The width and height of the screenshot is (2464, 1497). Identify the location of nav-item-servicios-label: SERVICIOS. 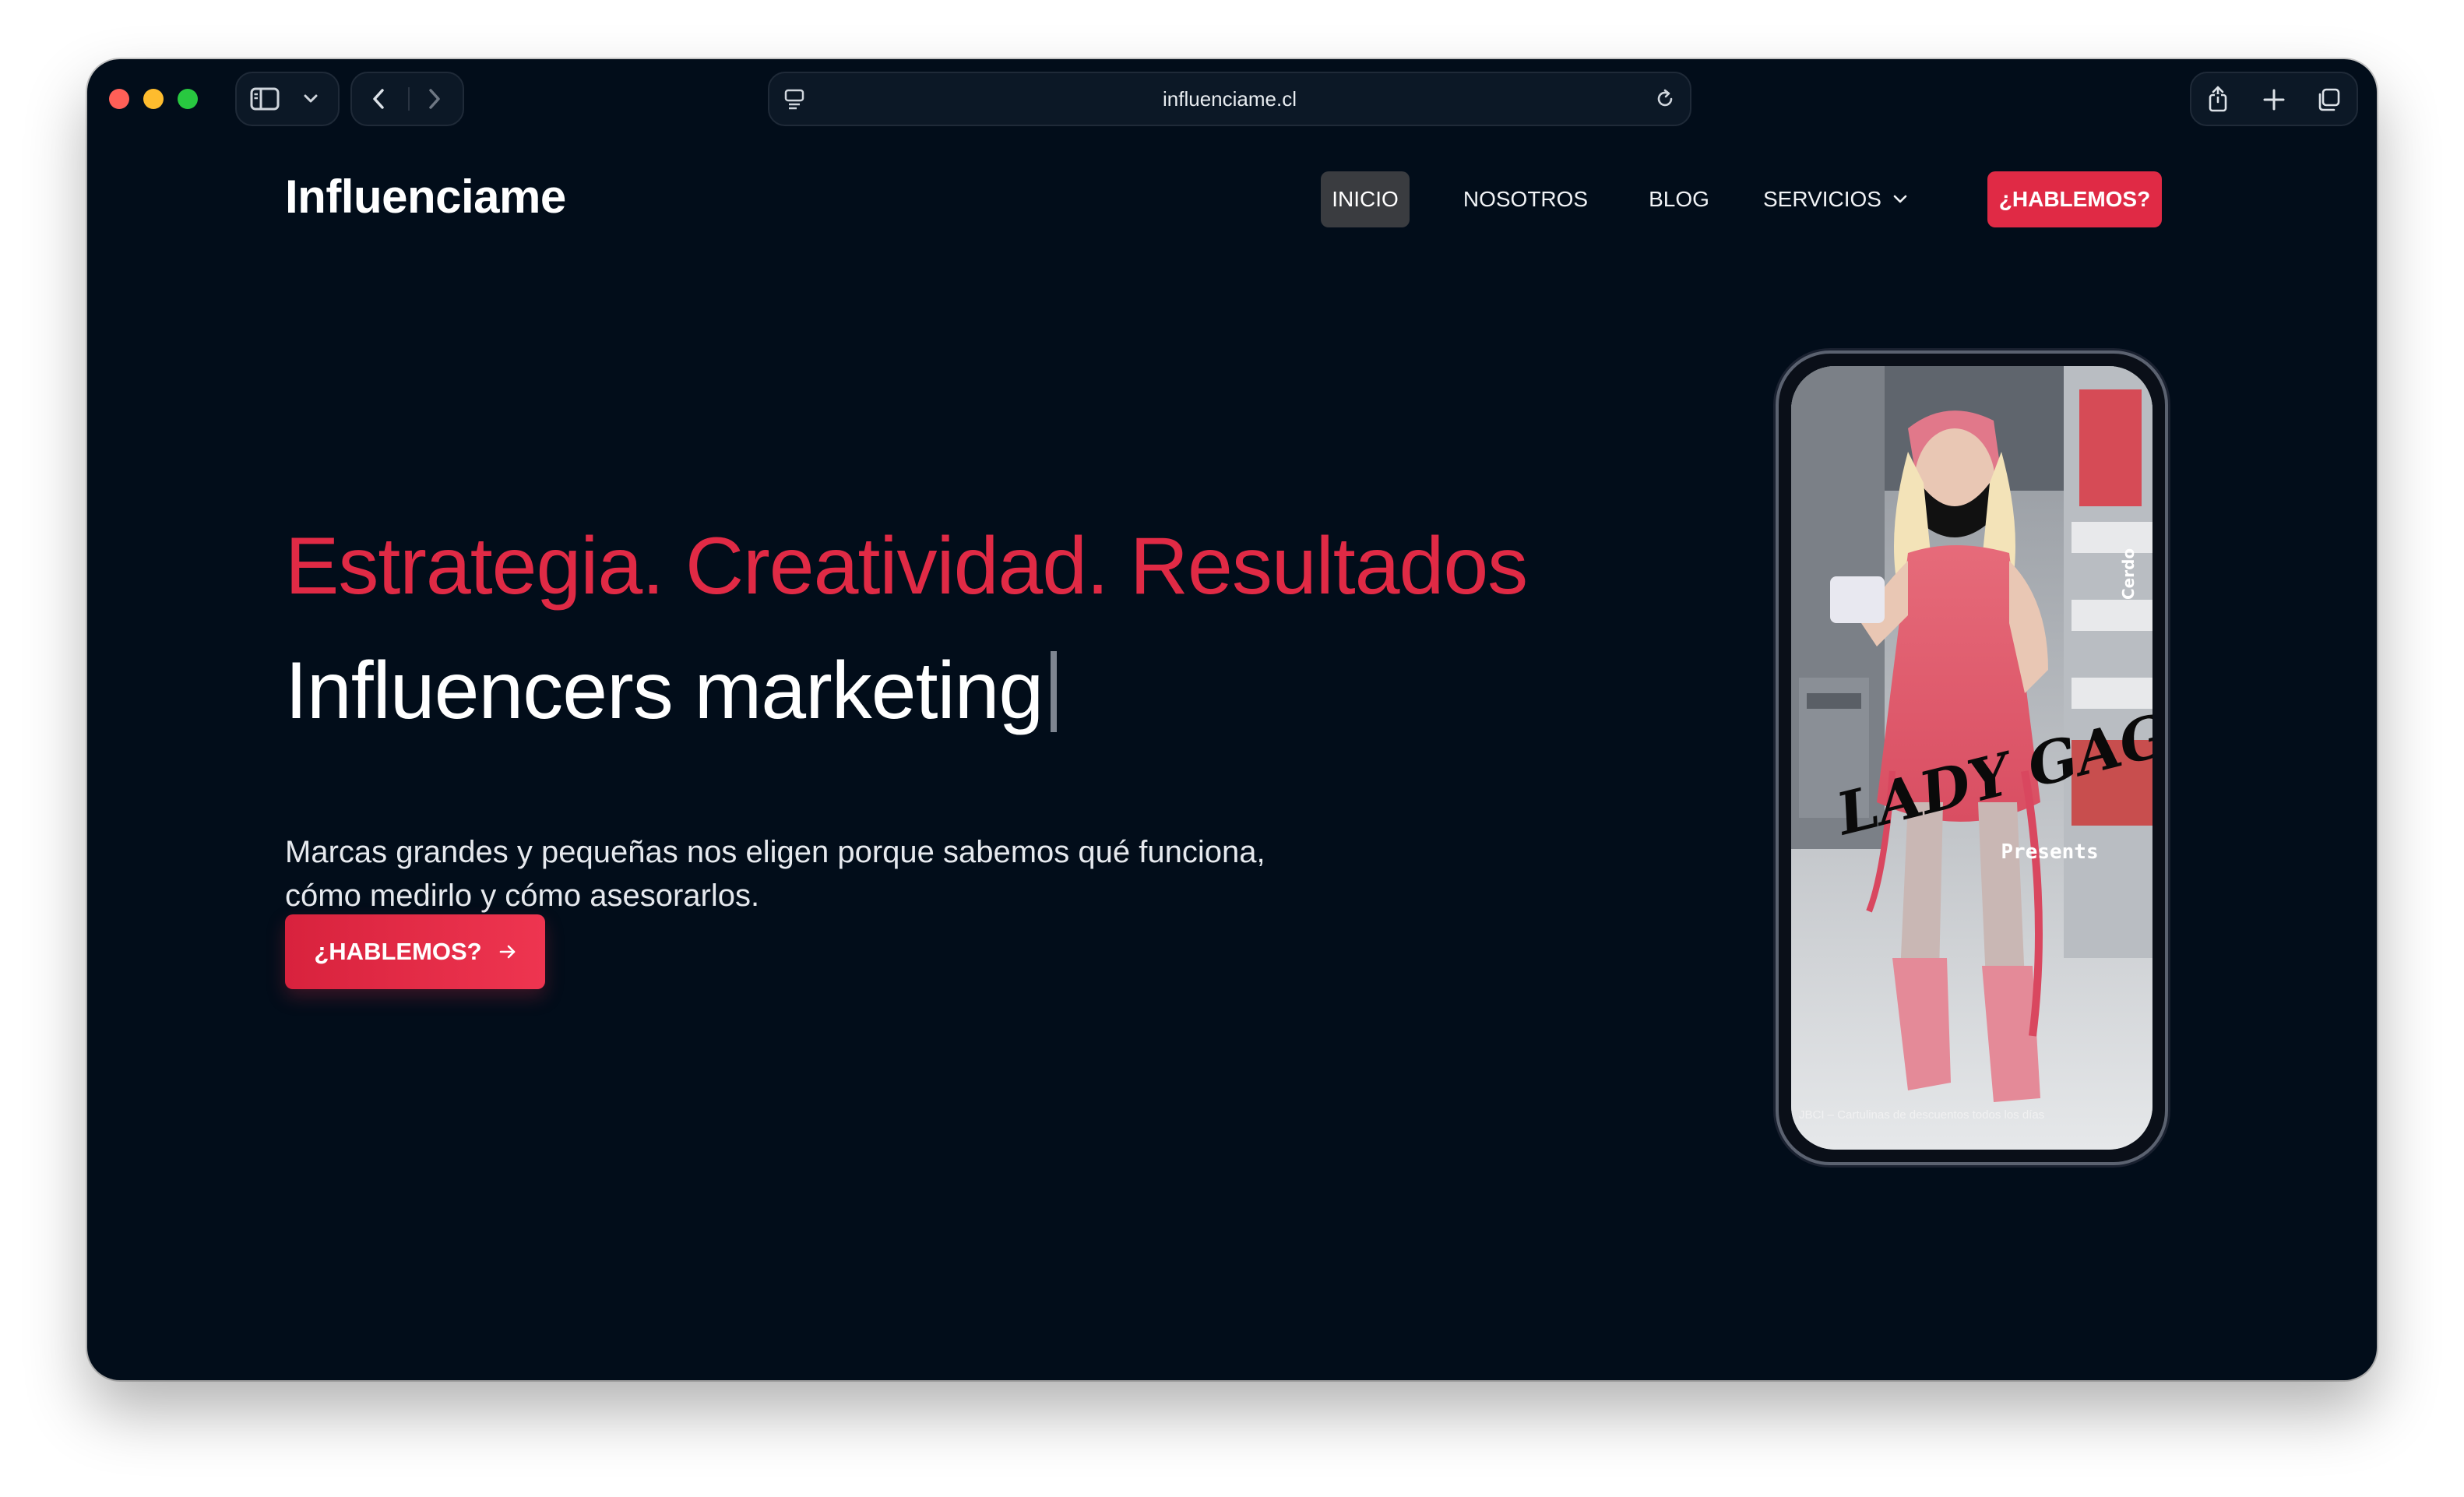
(1822, 199).